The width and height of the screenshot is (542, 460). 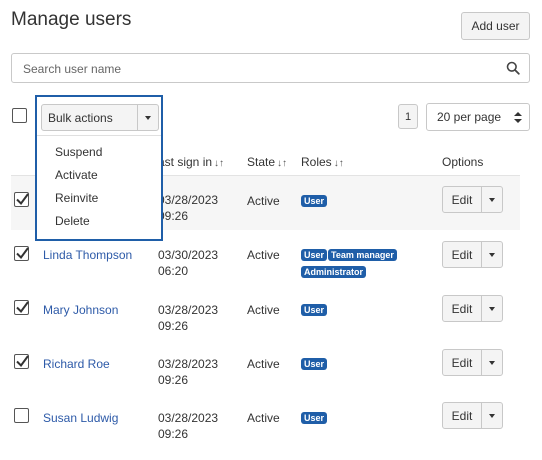 I want to click on menu-item-suspend: Suspend, so click(x=78, y=152).